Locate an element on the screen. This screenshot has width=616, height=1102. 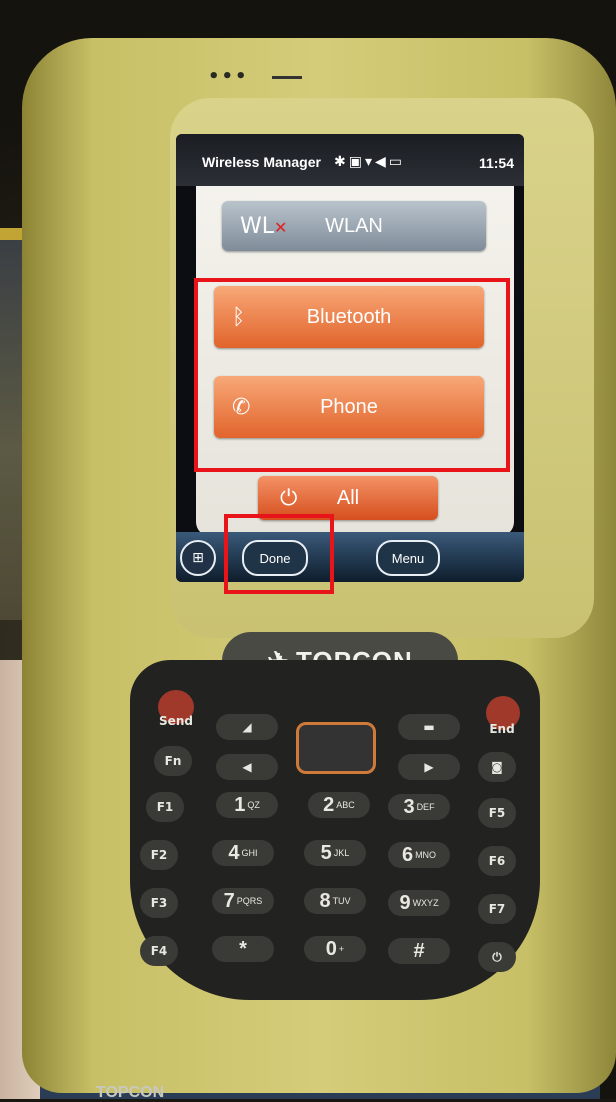
camera-icon: ◙ is located at coordinates (497, 767).